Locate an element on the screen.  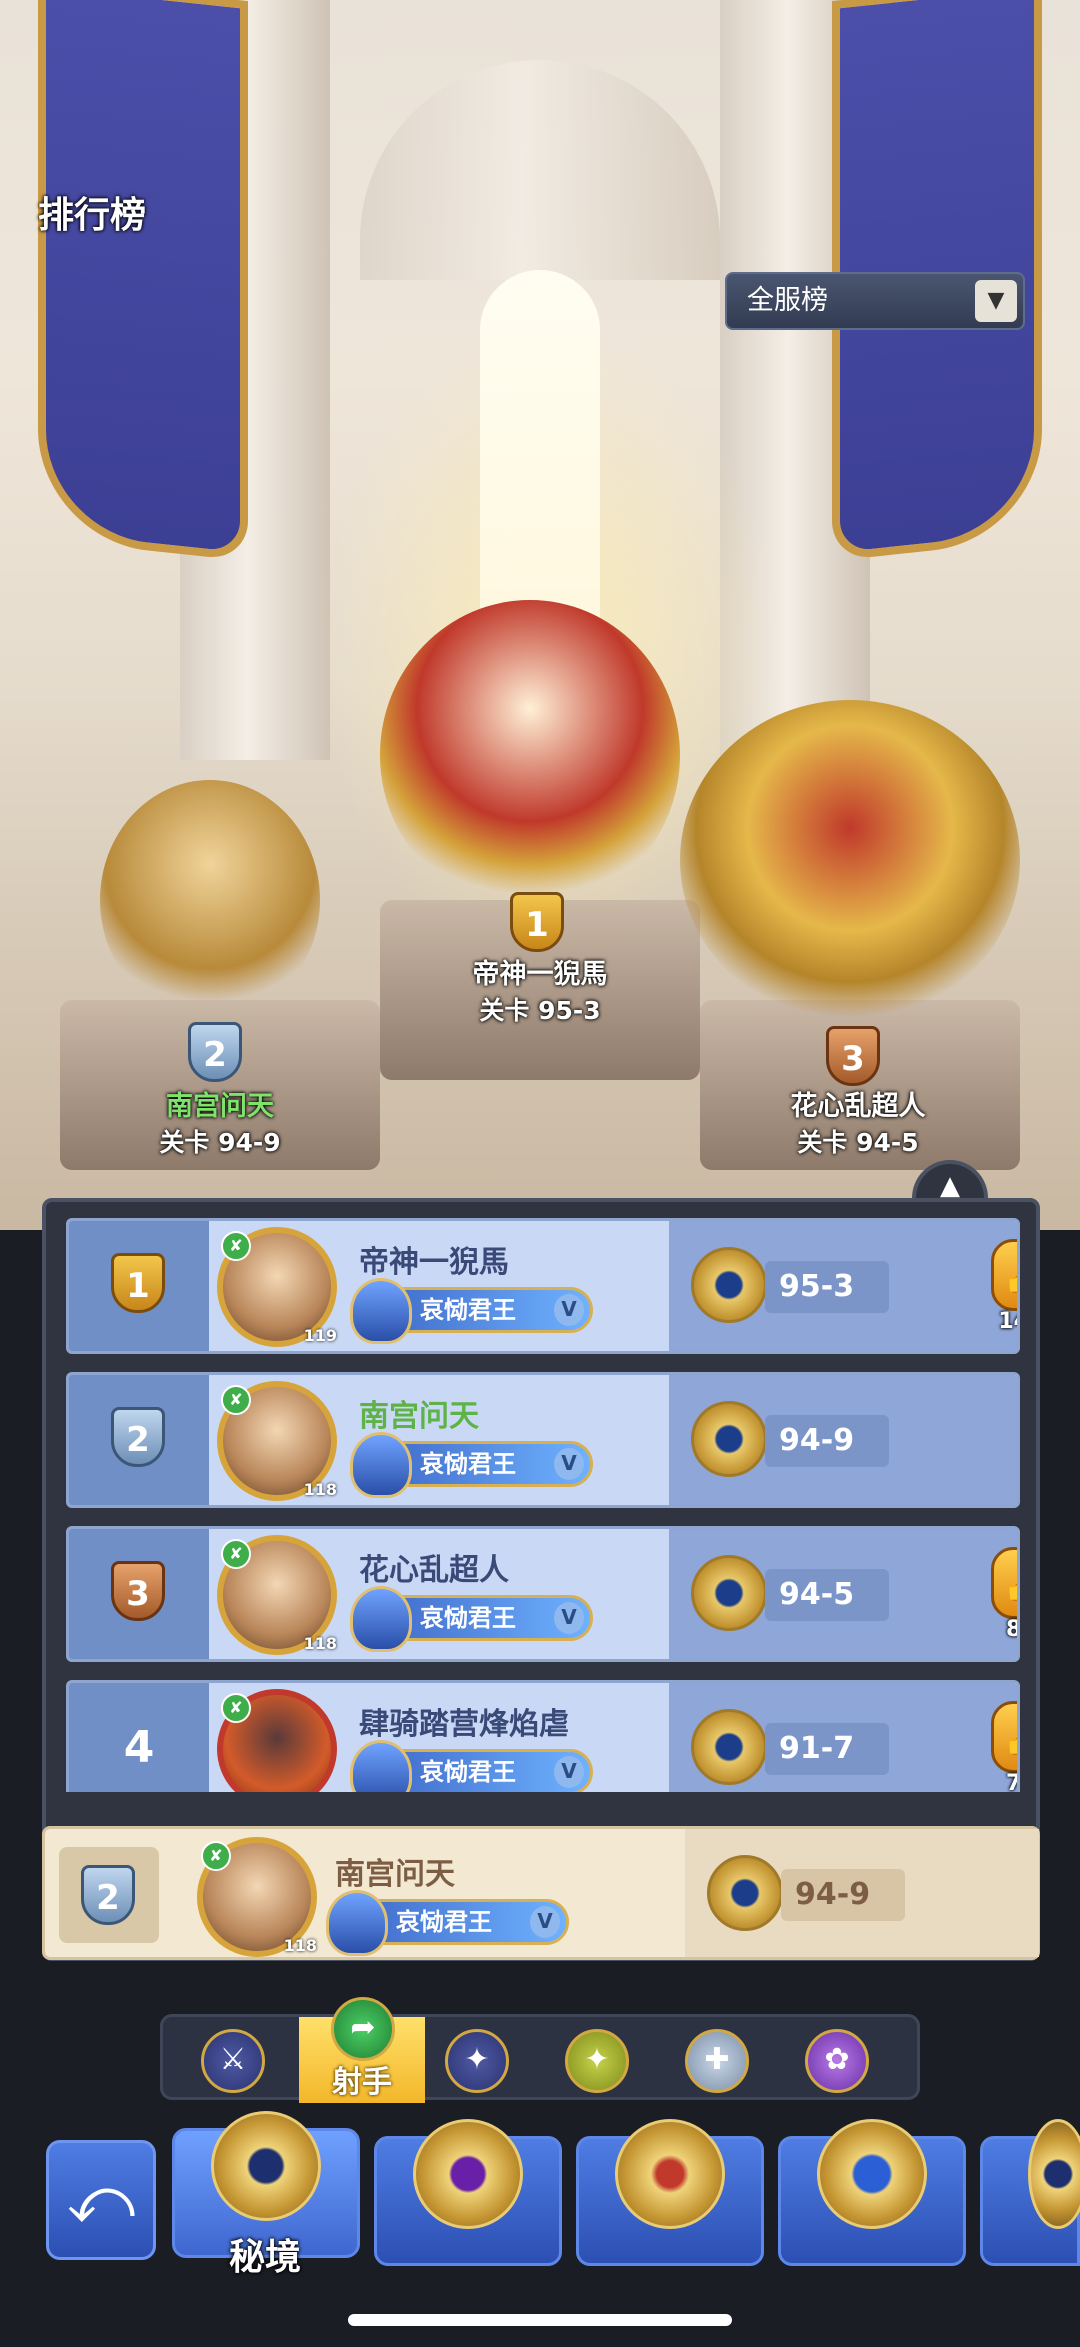
warrior-icon: ⚔ is located at coordinates (233, 2061).